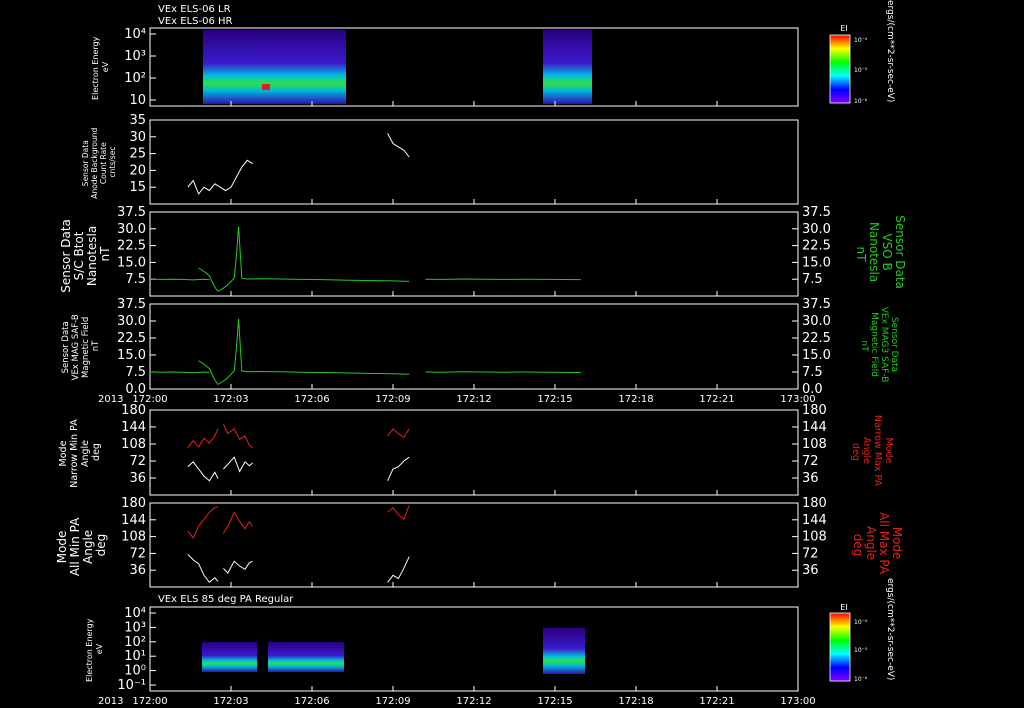 The image size is (1024, 708). Describe the element at coordinates (137, 137) in the screenshot. I see `ytick-label-anode_bg-1: 30` at that location.